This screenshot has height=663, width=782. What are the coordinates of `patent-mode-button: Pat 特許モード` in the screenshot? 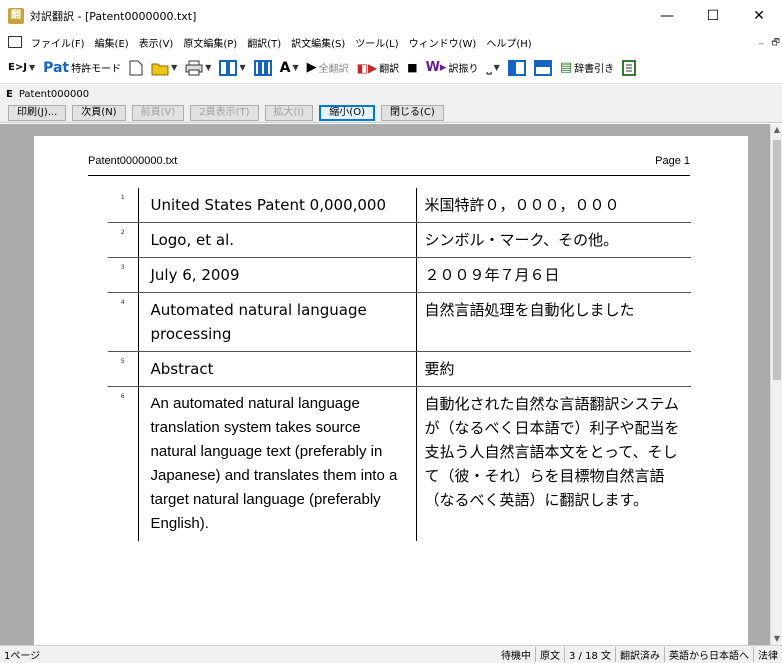 It's located at (82, 68).